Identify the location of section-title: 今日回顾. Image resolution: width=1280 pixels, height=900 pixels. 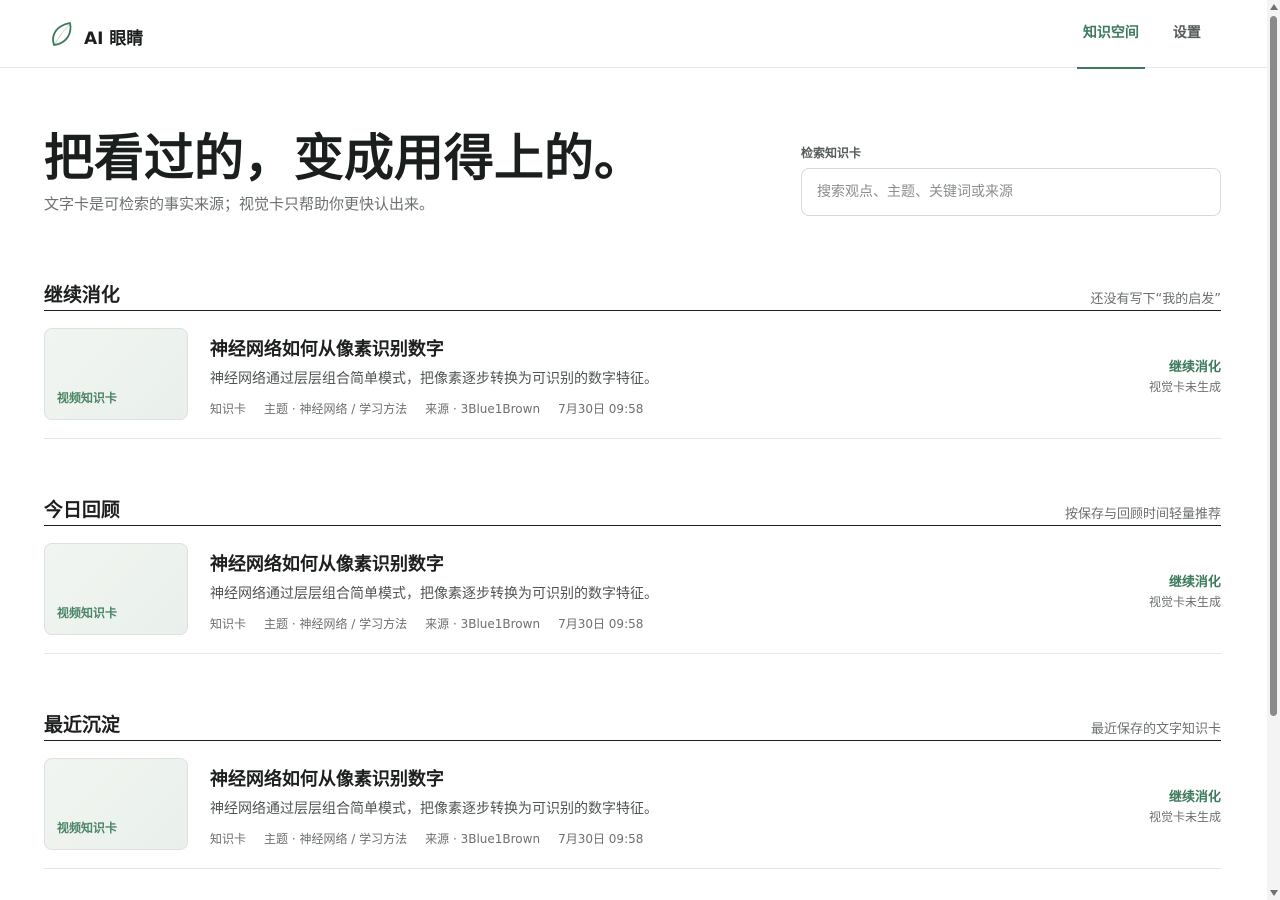
(82, 510).